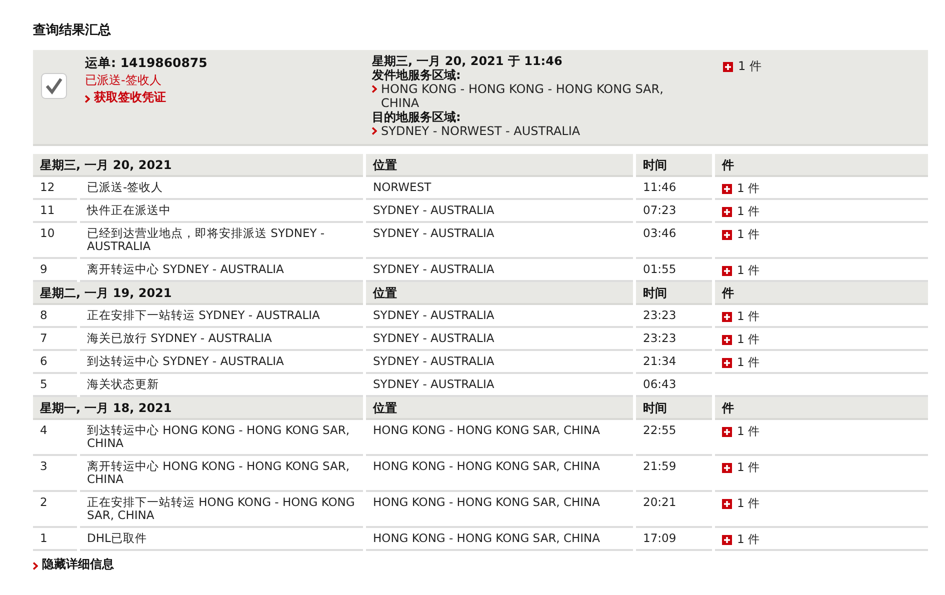 Image resolution: width=945 pixels, height=595 pixels. Describe the element at coordinates (198, 165) in the screenshot. I see `date-header: 星期三, 一月 20, 2021` at that location.